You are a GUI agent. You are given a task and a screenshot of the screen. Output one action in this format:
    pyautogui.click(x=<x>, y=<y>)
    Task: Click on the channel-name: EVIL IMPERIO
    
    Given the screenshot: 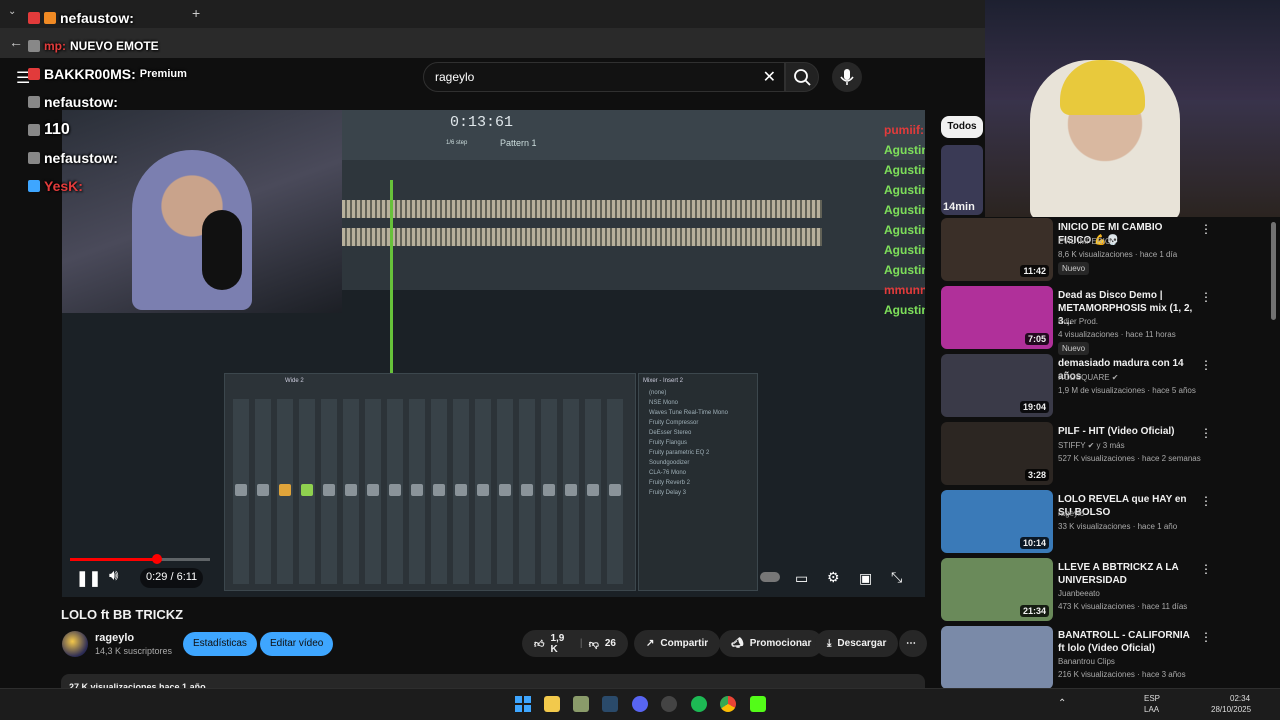 What is the action you would take?
    pyautogui.click(x=1084, y=241)
    